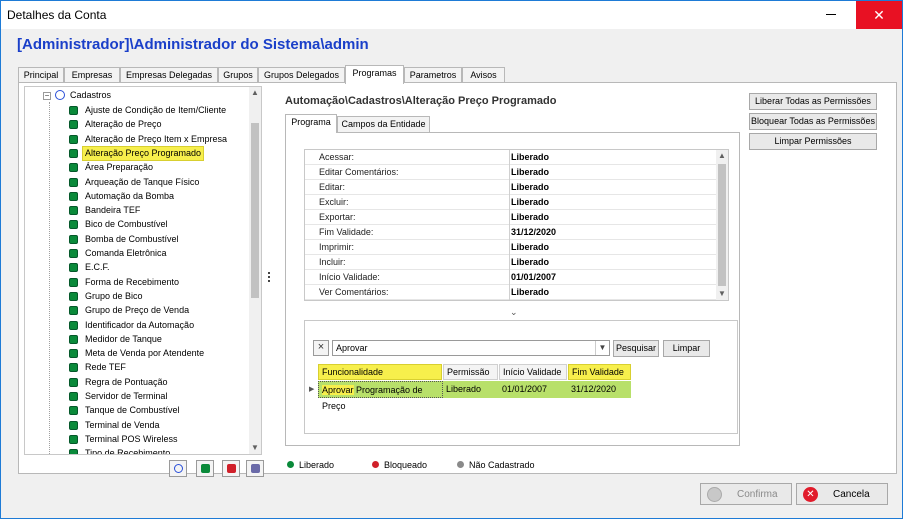 The height and width of the screenshot is (519, 903). I want to click on cell-funcionalidade: Aprovar Programação de Preço, so click(380, 396).